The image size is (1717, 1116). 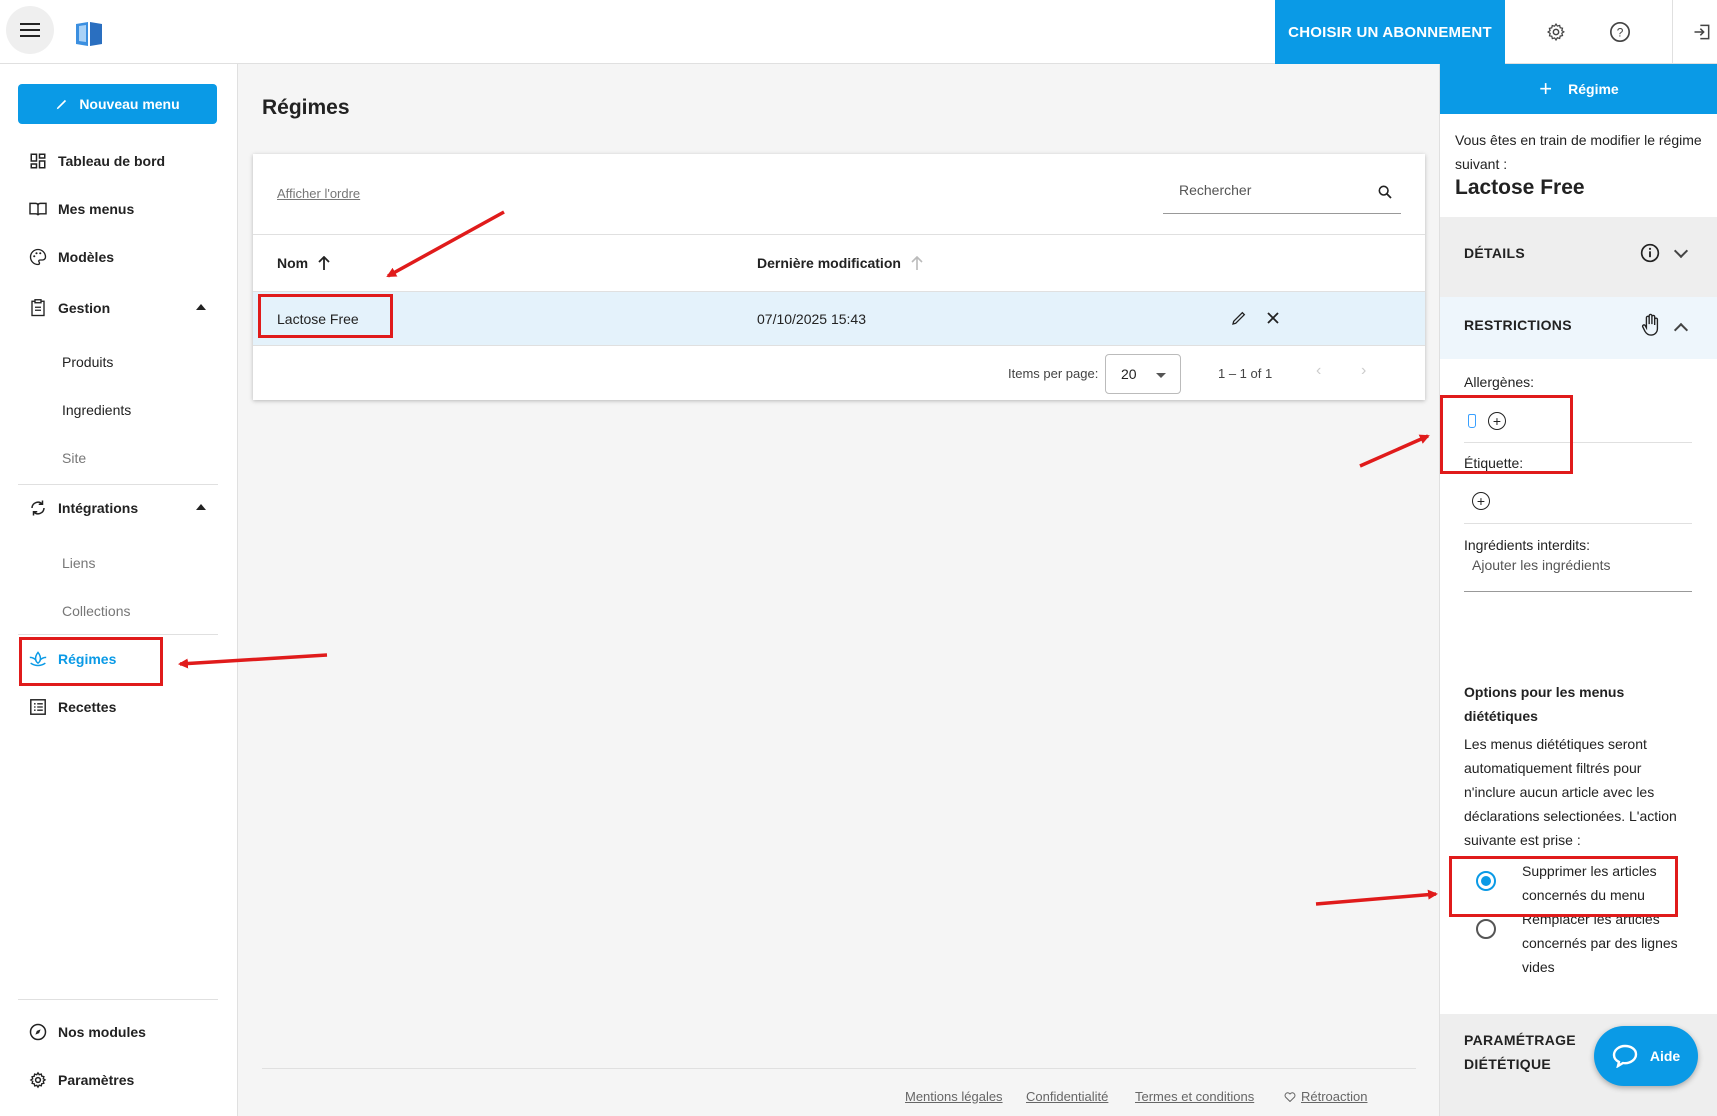 I want to click on column-header-label: Nom, so click(x=293, y=263).